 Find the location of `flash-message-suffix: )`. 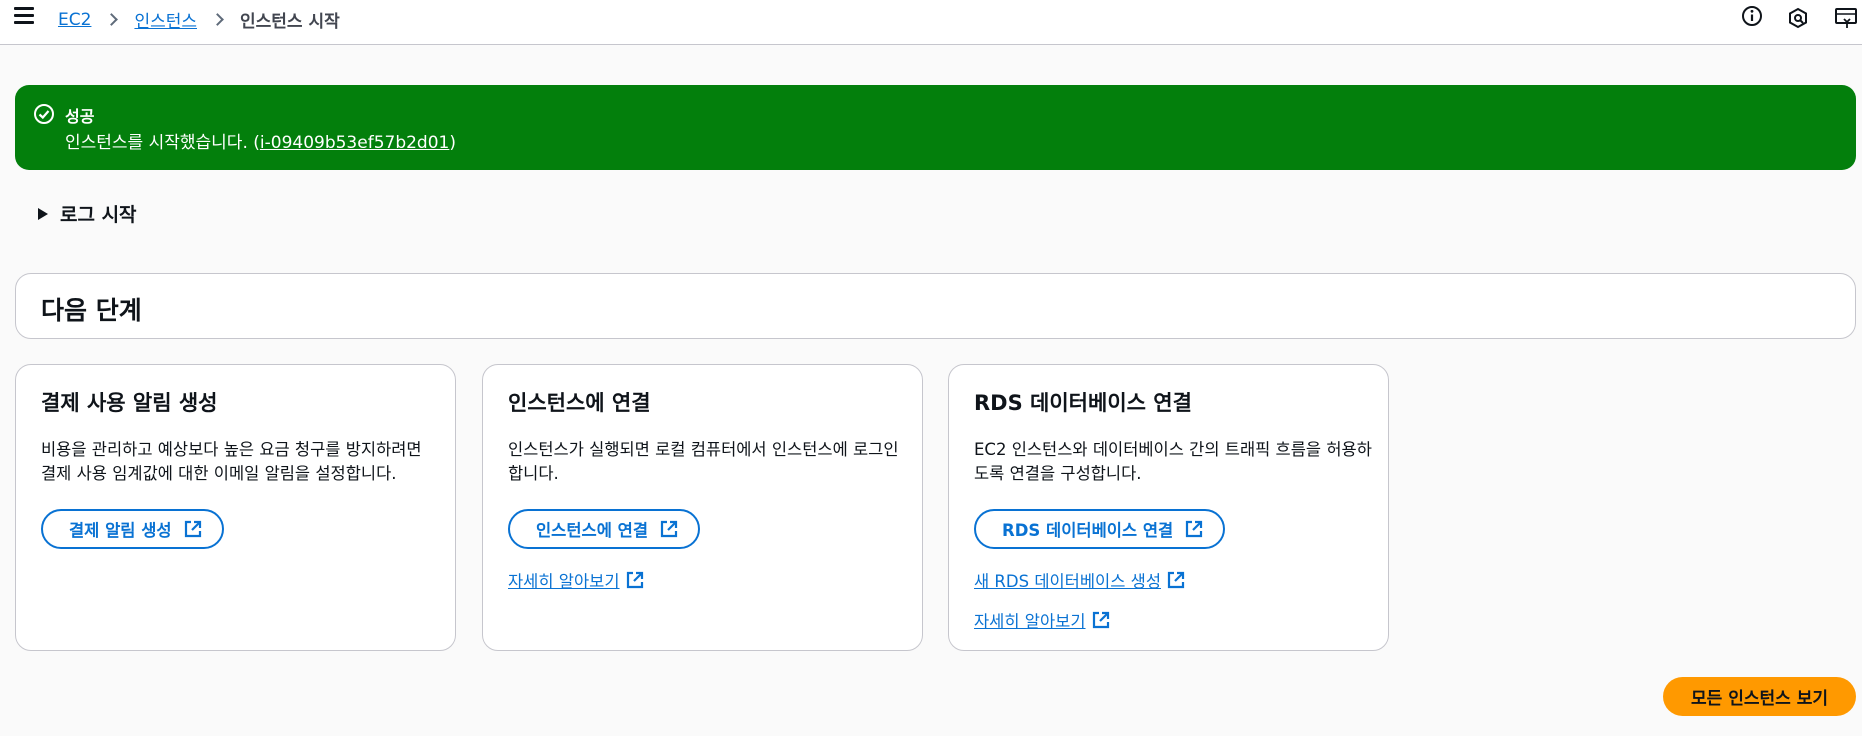

flash-message-suffix: ) is located at coordinates (452, 143).